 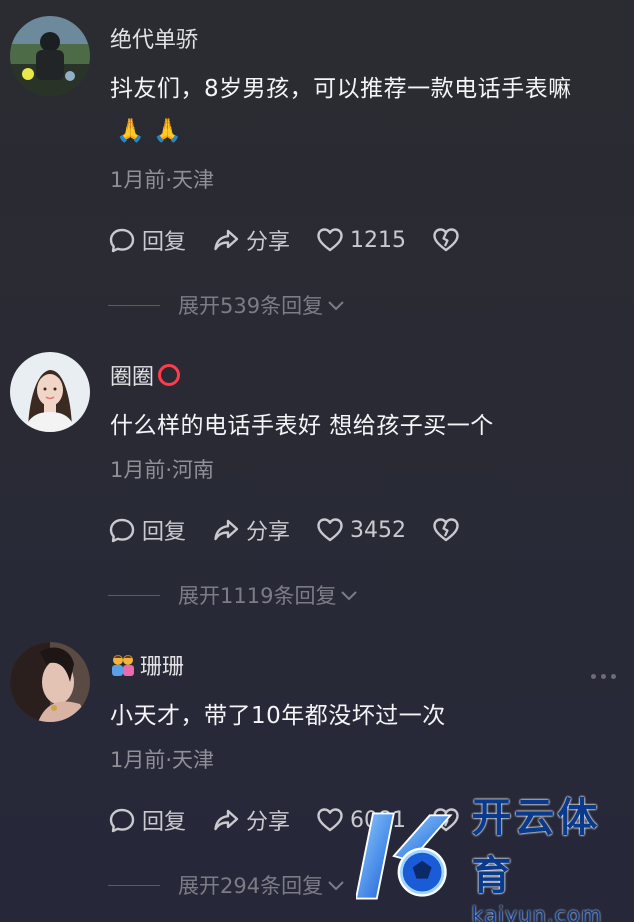 I want to click on expand-replies: 展开539条回复, so click(x=227, y=305).